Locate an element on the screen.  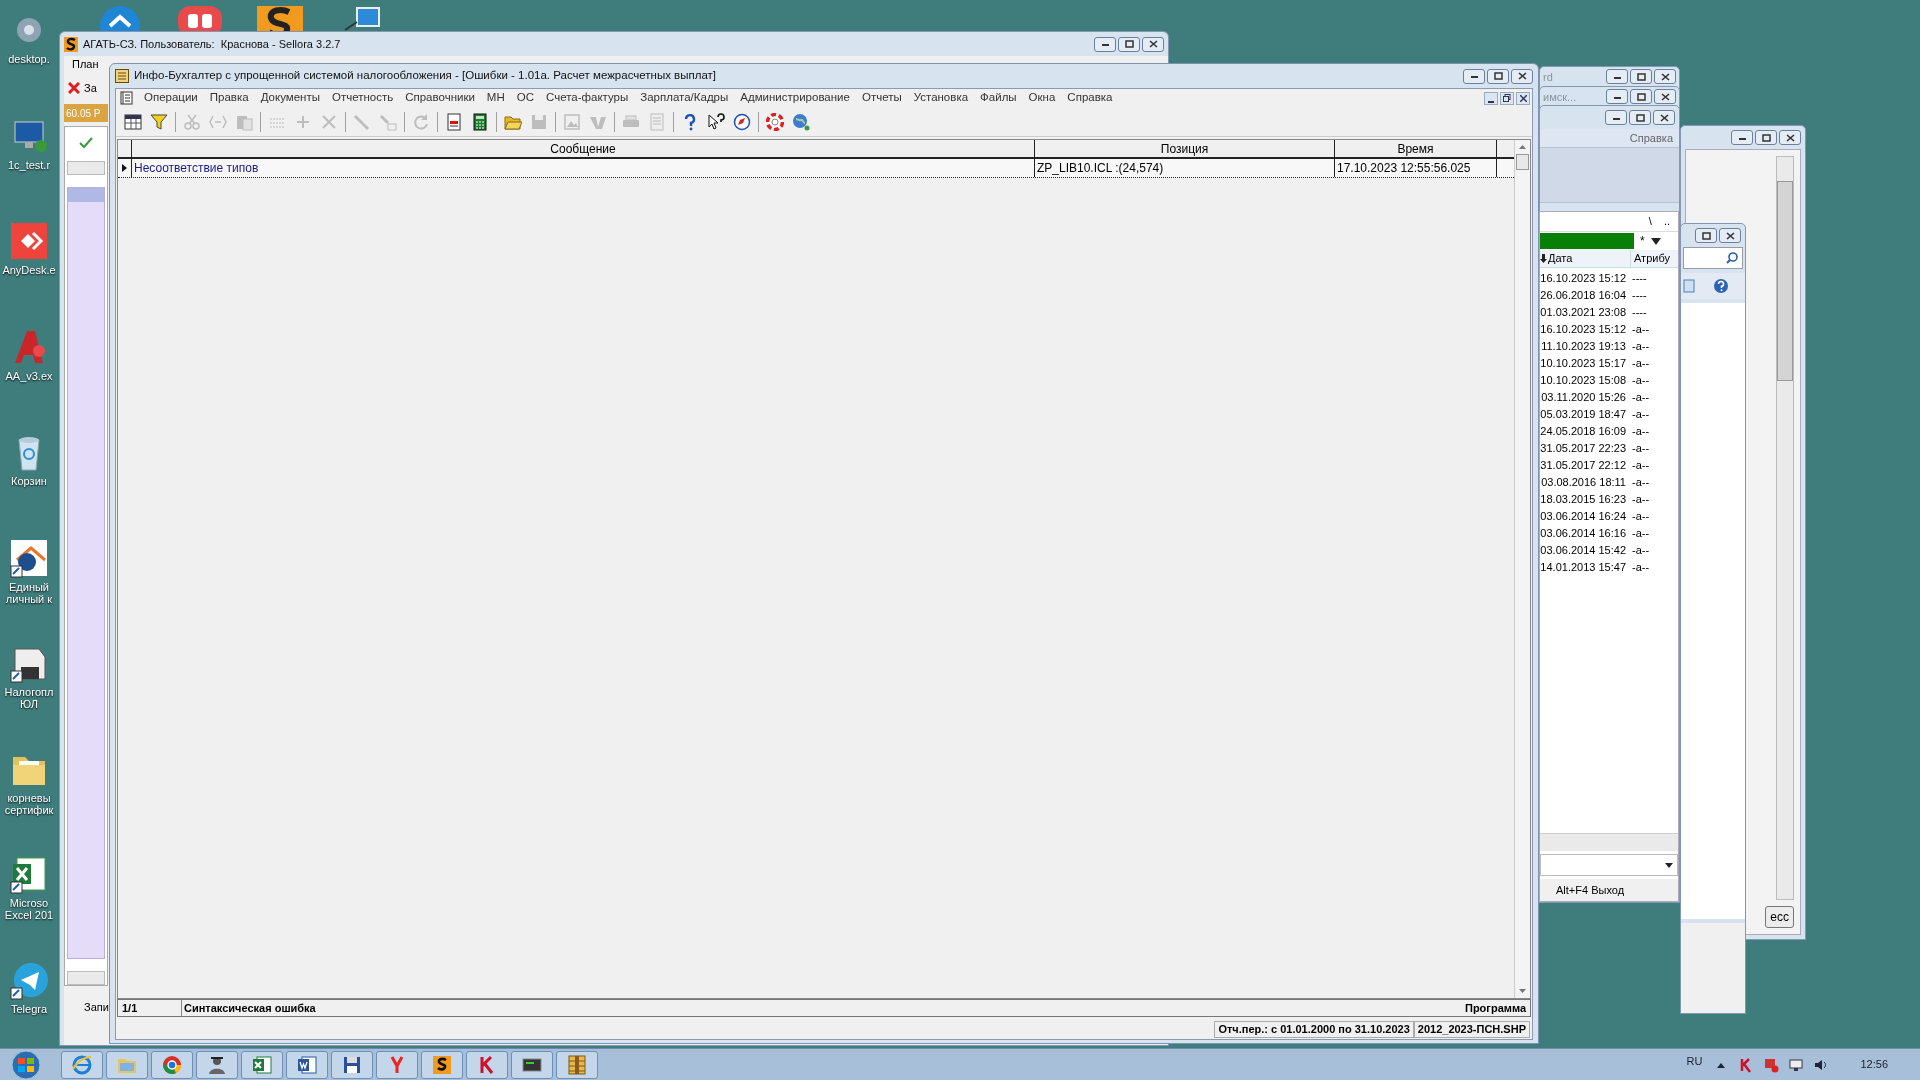
globe-icon is located at coordinates (801, 121).